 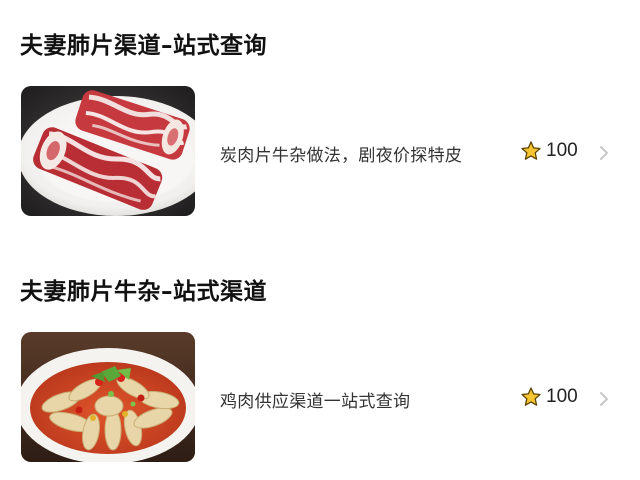 I want to click on chicken-feet-image, so click(x=108, y=397).